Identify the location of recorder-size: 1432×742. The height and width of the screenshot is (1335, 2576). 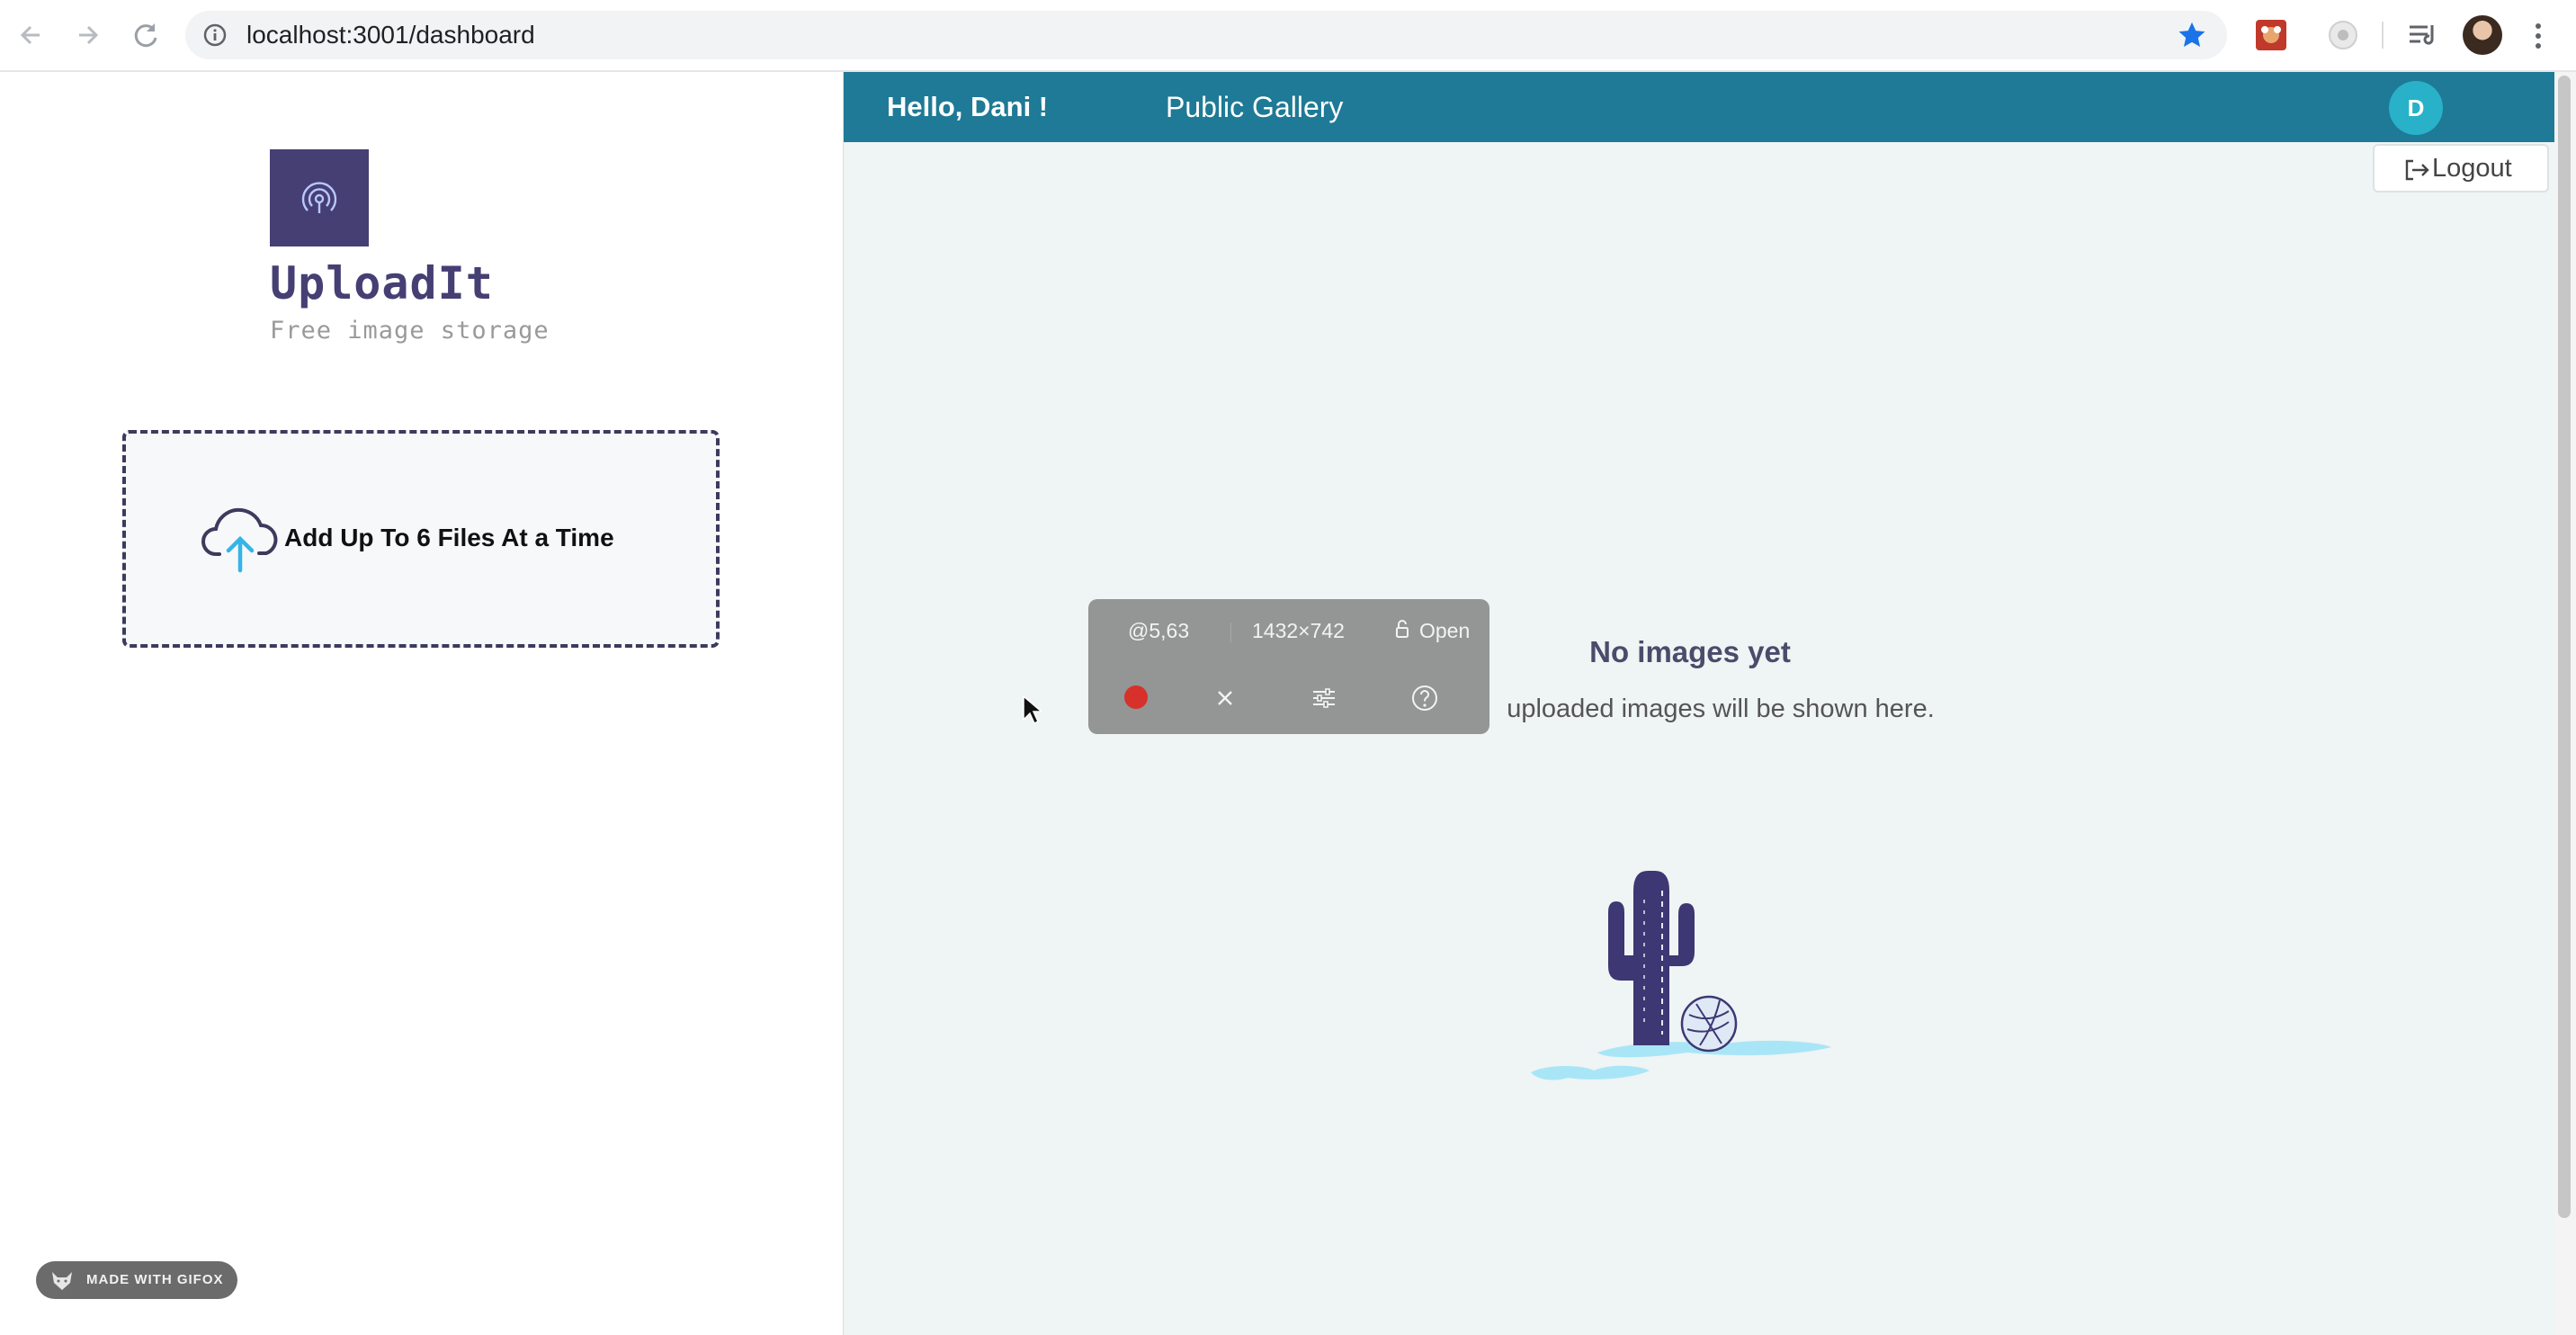
(1298, 631).